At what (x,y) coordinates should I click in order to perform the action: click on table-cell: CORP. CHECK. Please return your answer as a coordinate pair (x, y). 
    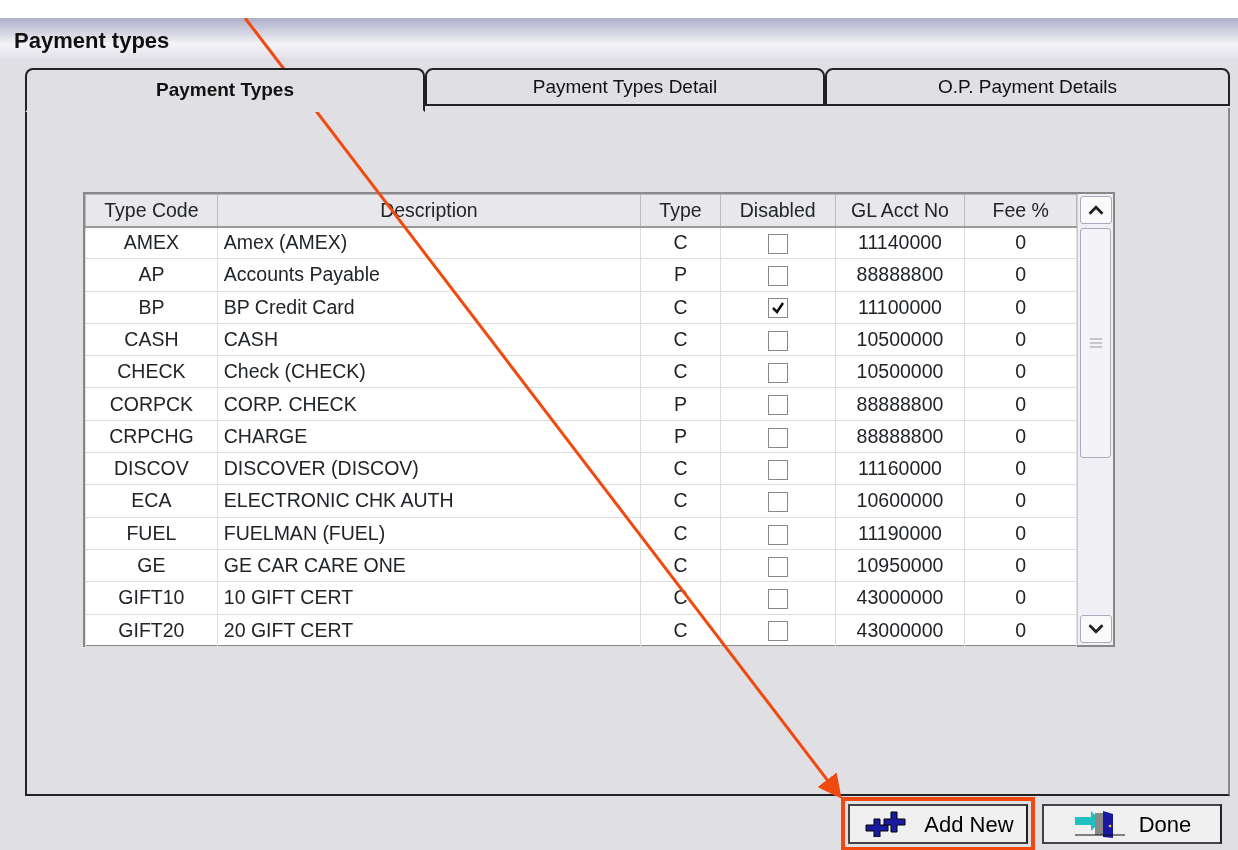
    Looking at the image, I should click on (429, 404).